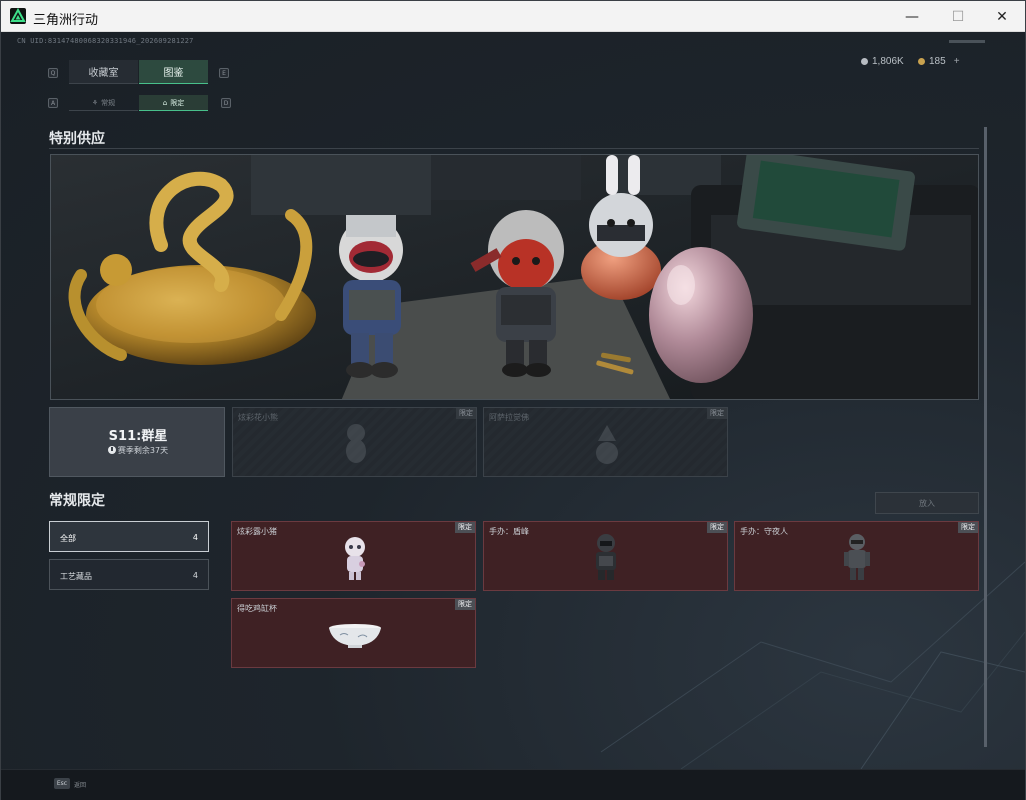 This screenshot has height=800, width=1026. I want to click on currency-silver: 1,806K, so click(882, 61).